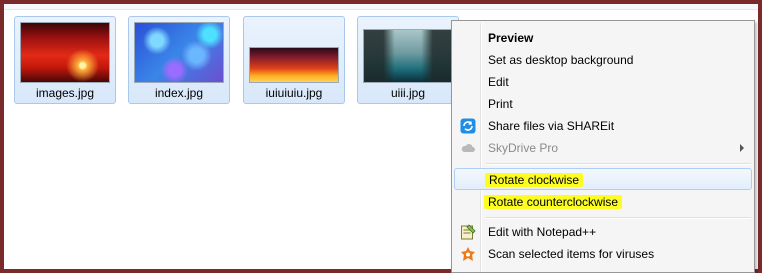 Image resolution: width=762 pixels, height=273 pixels. Describe the element at coordinates (408, 93) in the screenshot. I see `file-name: uiii.jpg` at that location.